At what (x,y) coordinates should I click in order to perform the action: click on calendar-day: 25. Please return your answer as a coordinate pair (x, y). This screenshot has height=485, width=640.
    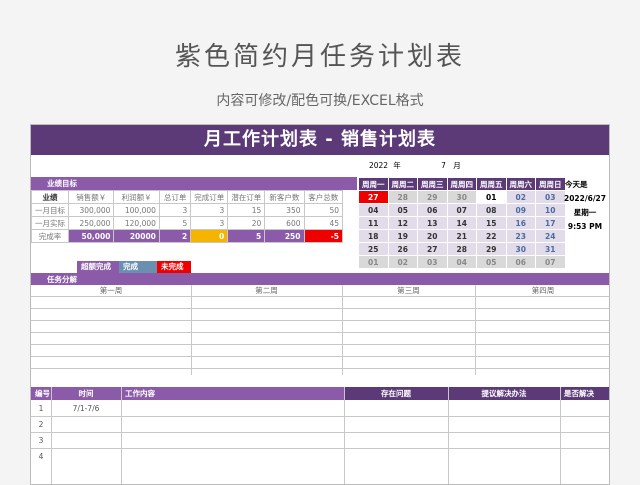
    Looking at the image, I should click on (373, 249).